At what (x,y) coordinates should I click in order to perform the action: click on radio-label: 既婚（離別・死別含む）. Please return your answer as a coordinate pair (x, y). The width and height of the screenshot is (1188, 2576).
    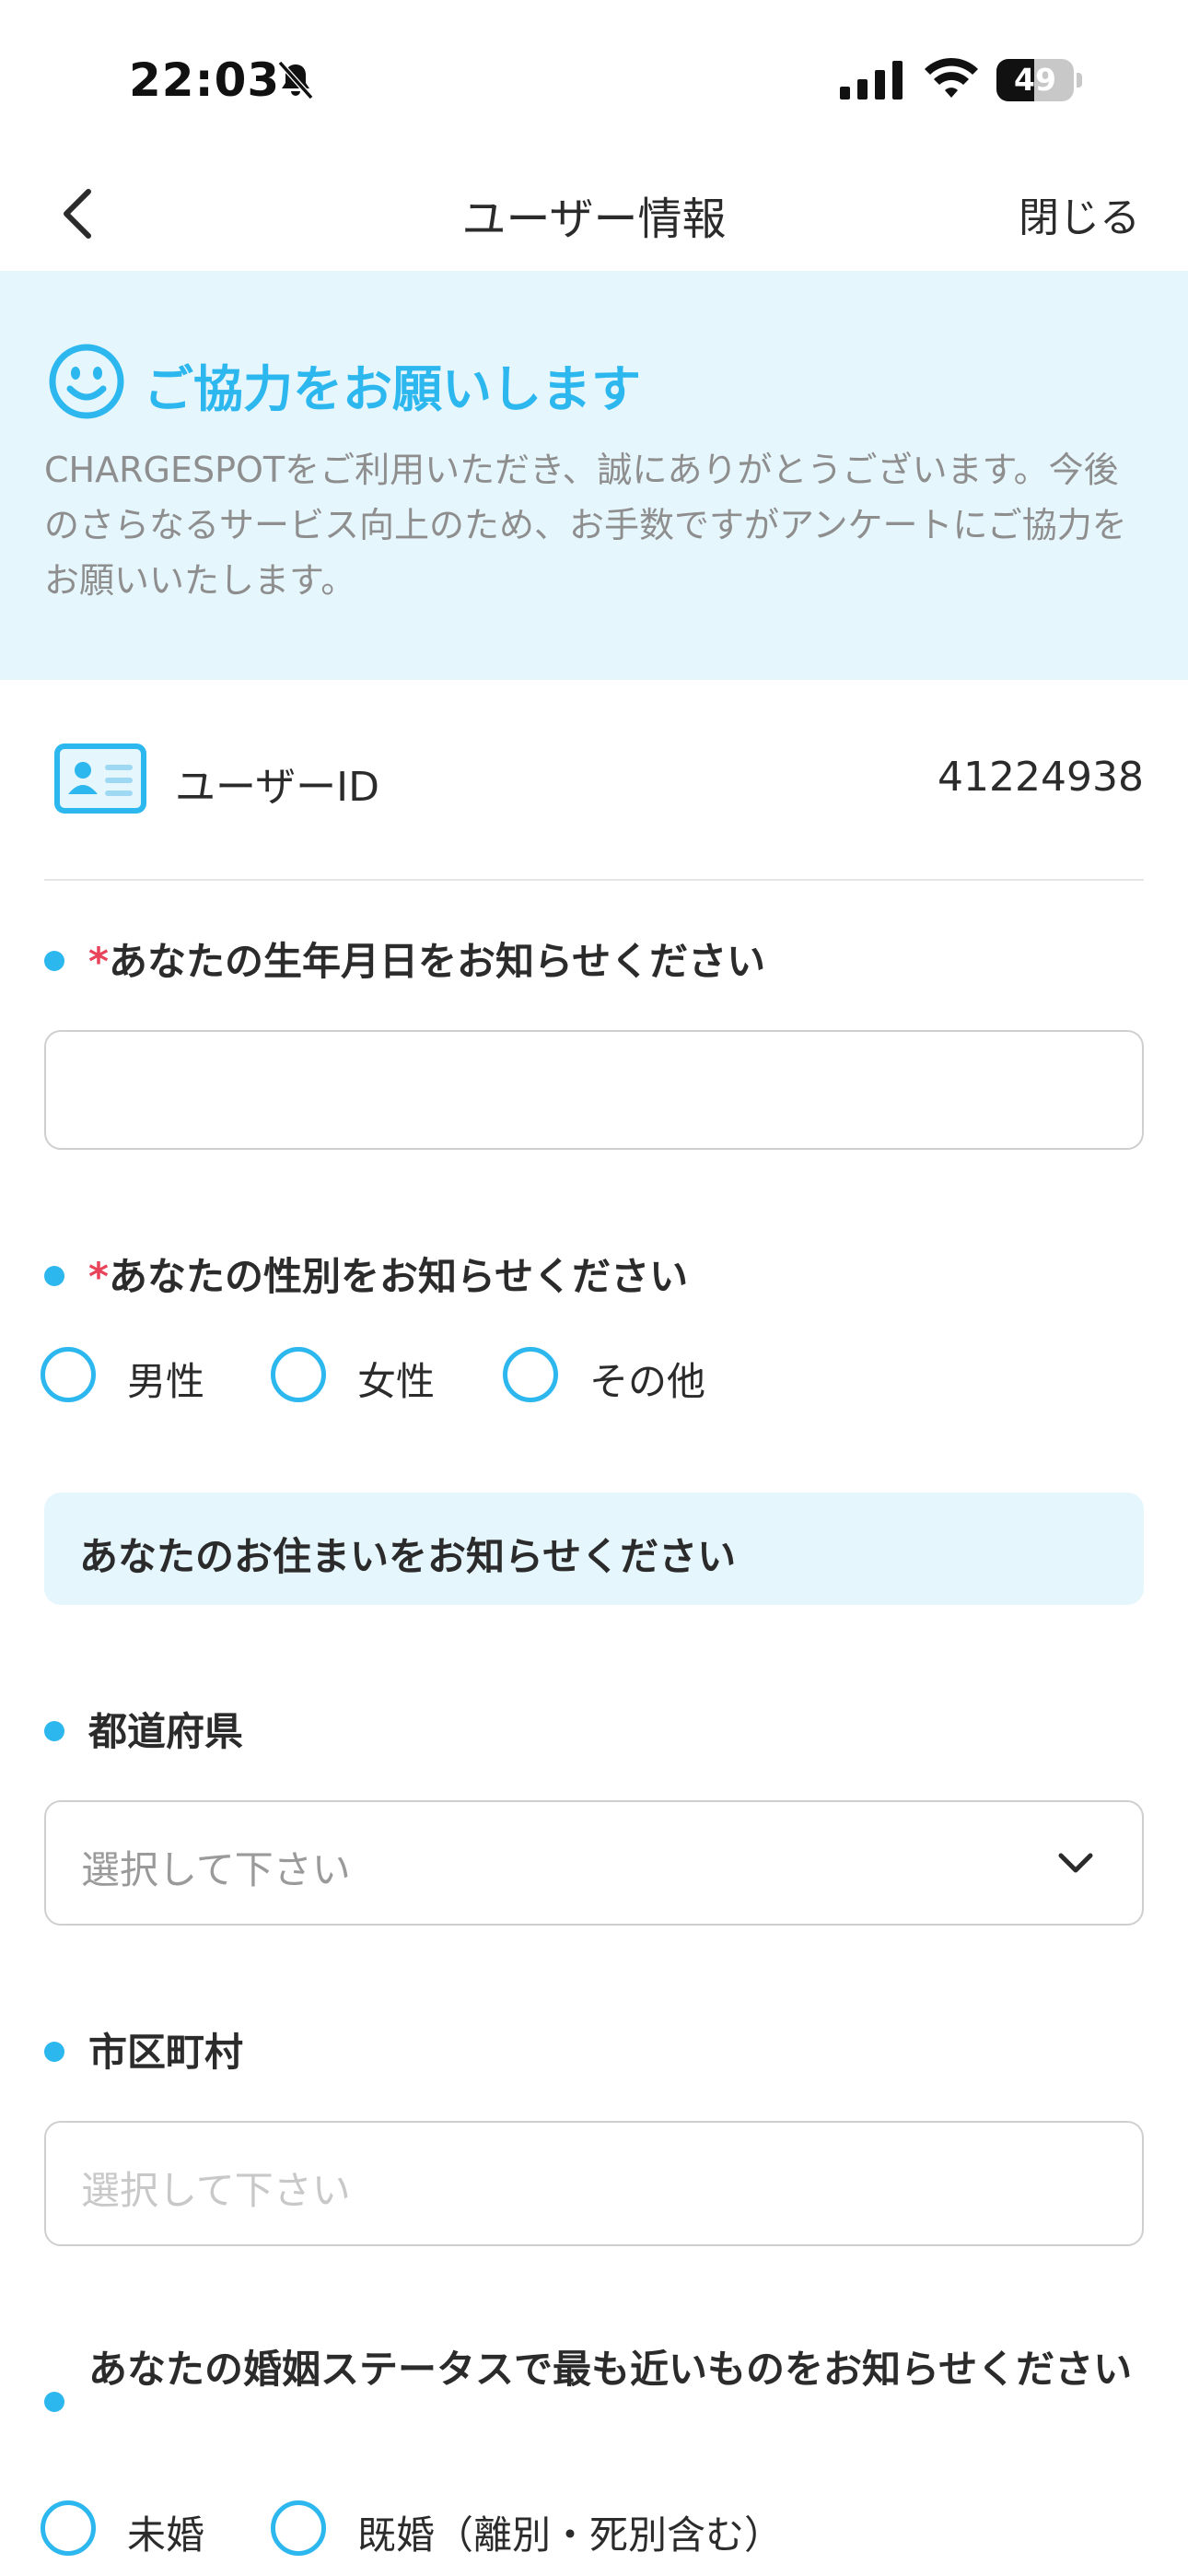
    Looking at the image, I should click on (570, 2535).